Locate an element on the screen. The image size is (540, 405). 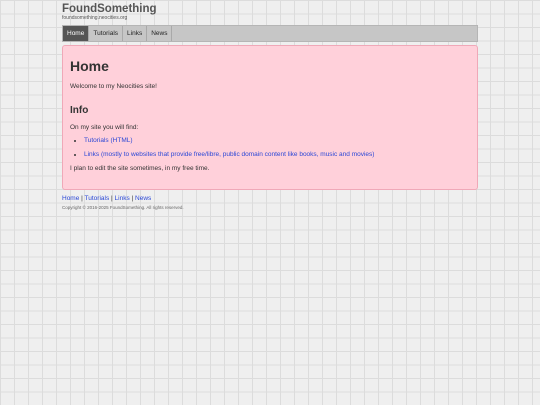
nav-item-home: Home is located at coordinates (76, 33).